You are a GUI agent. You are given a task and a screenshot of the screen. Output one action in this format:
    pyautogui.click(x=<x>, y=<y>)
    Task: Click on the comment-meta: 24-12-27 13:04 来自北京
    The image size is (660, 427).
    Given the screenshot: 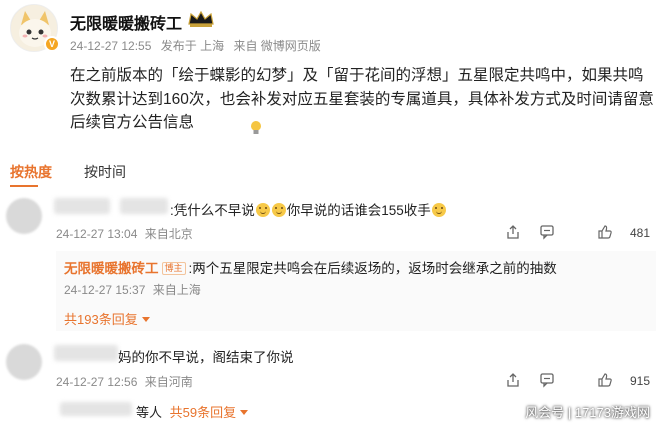 What is the action you would take?
    pyautogui.click(x=124, y=233)
    